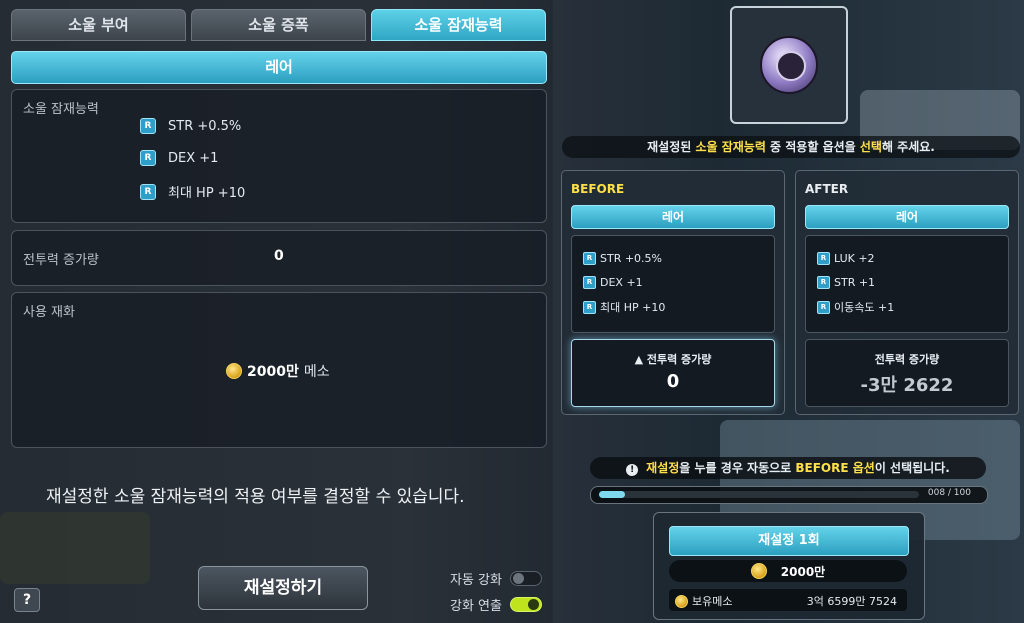  What do you see at coordinates (671, 147) in the screenshot?
I see `instruction-pre: 재설정된` at bounding box center [671, 147].